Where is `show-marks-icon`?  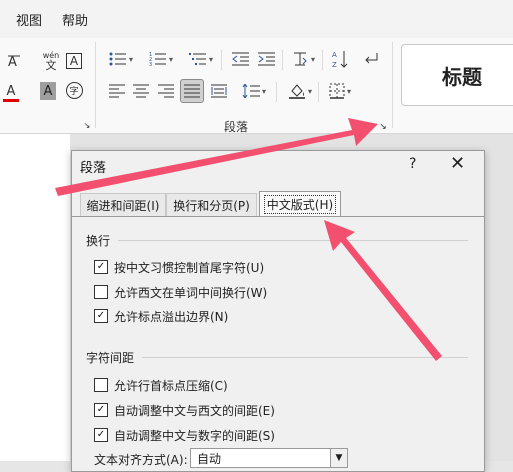
show-marks-icon is located at coordinates (371, 59).